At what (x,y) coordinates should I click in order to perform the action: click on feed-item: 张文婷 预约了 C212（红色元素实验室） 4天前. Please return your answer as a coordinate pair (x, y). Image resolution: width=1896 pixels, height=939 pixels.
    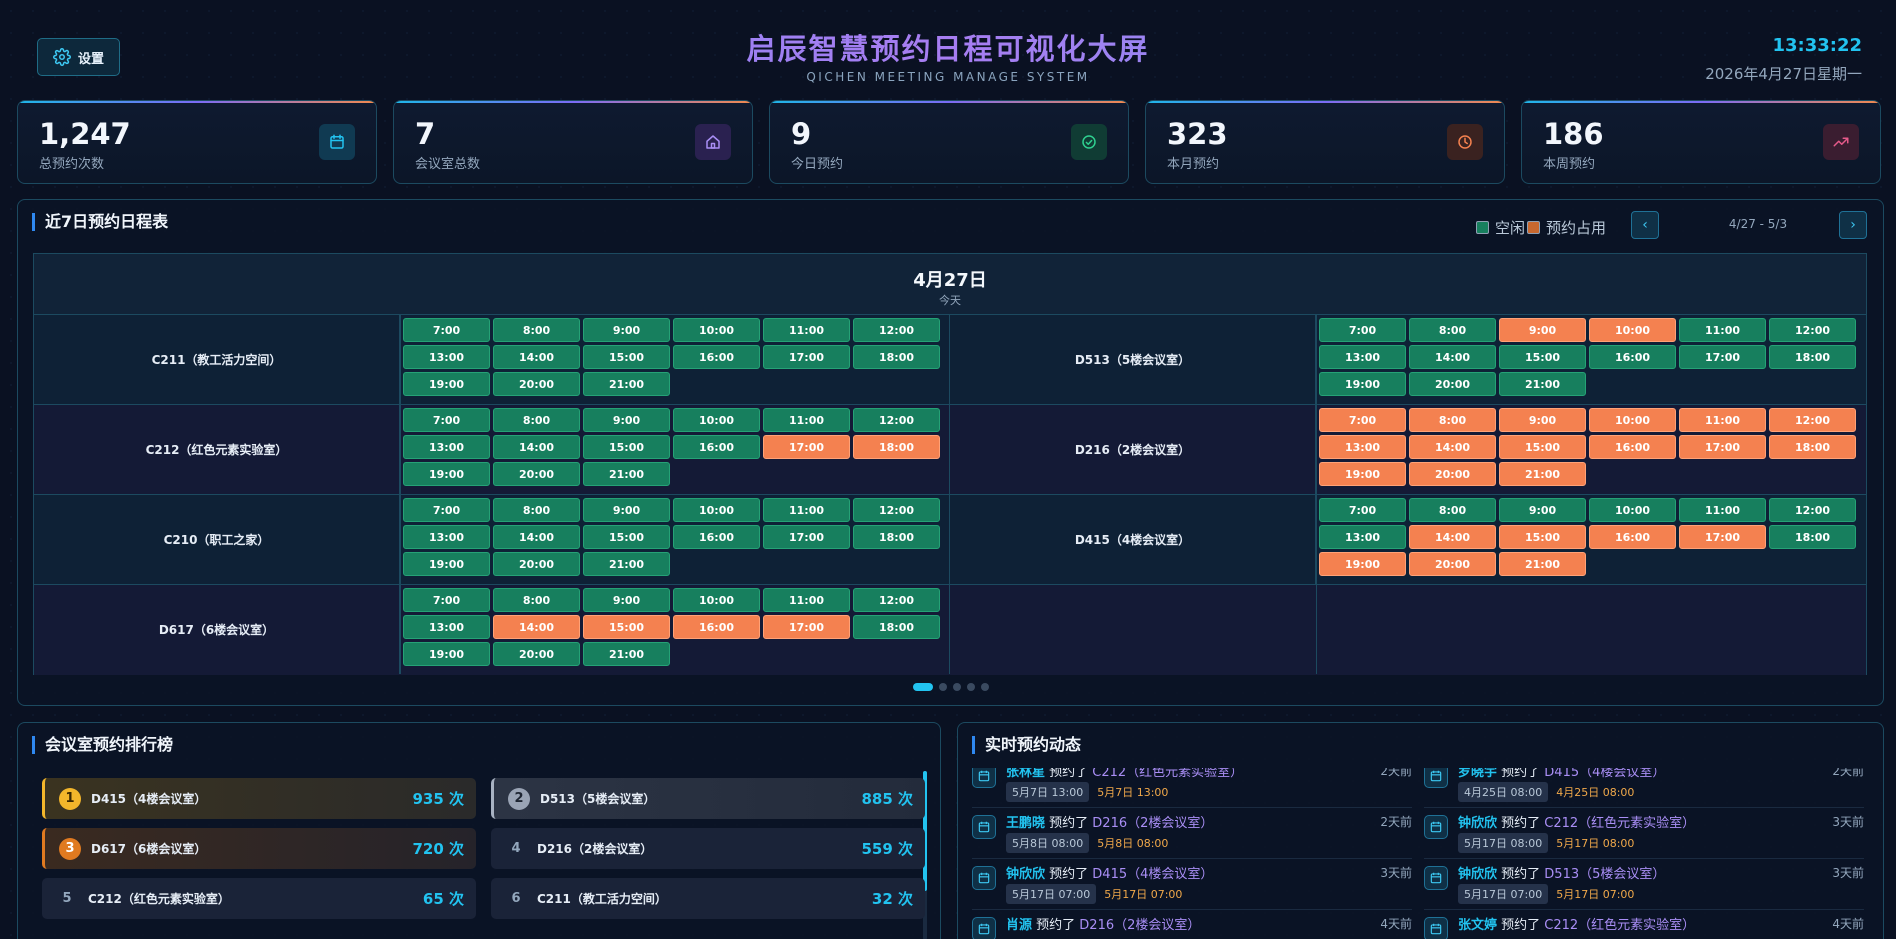
    Looking at the image, I should click on (1644, 925).